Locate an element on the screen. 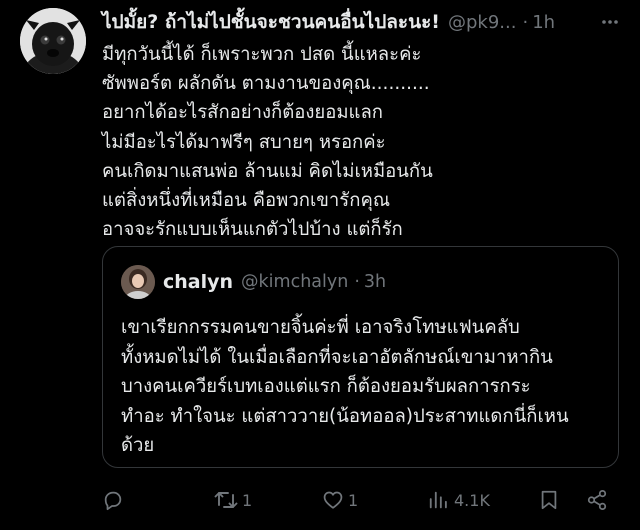 The width and height of the screenshot is (640, 530). retweet-button: 1 is located at coordinates (233, 500).